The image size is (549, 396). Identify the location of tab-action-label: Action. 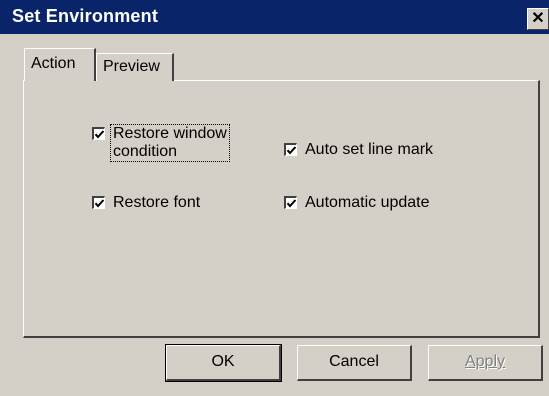
(53, 63).